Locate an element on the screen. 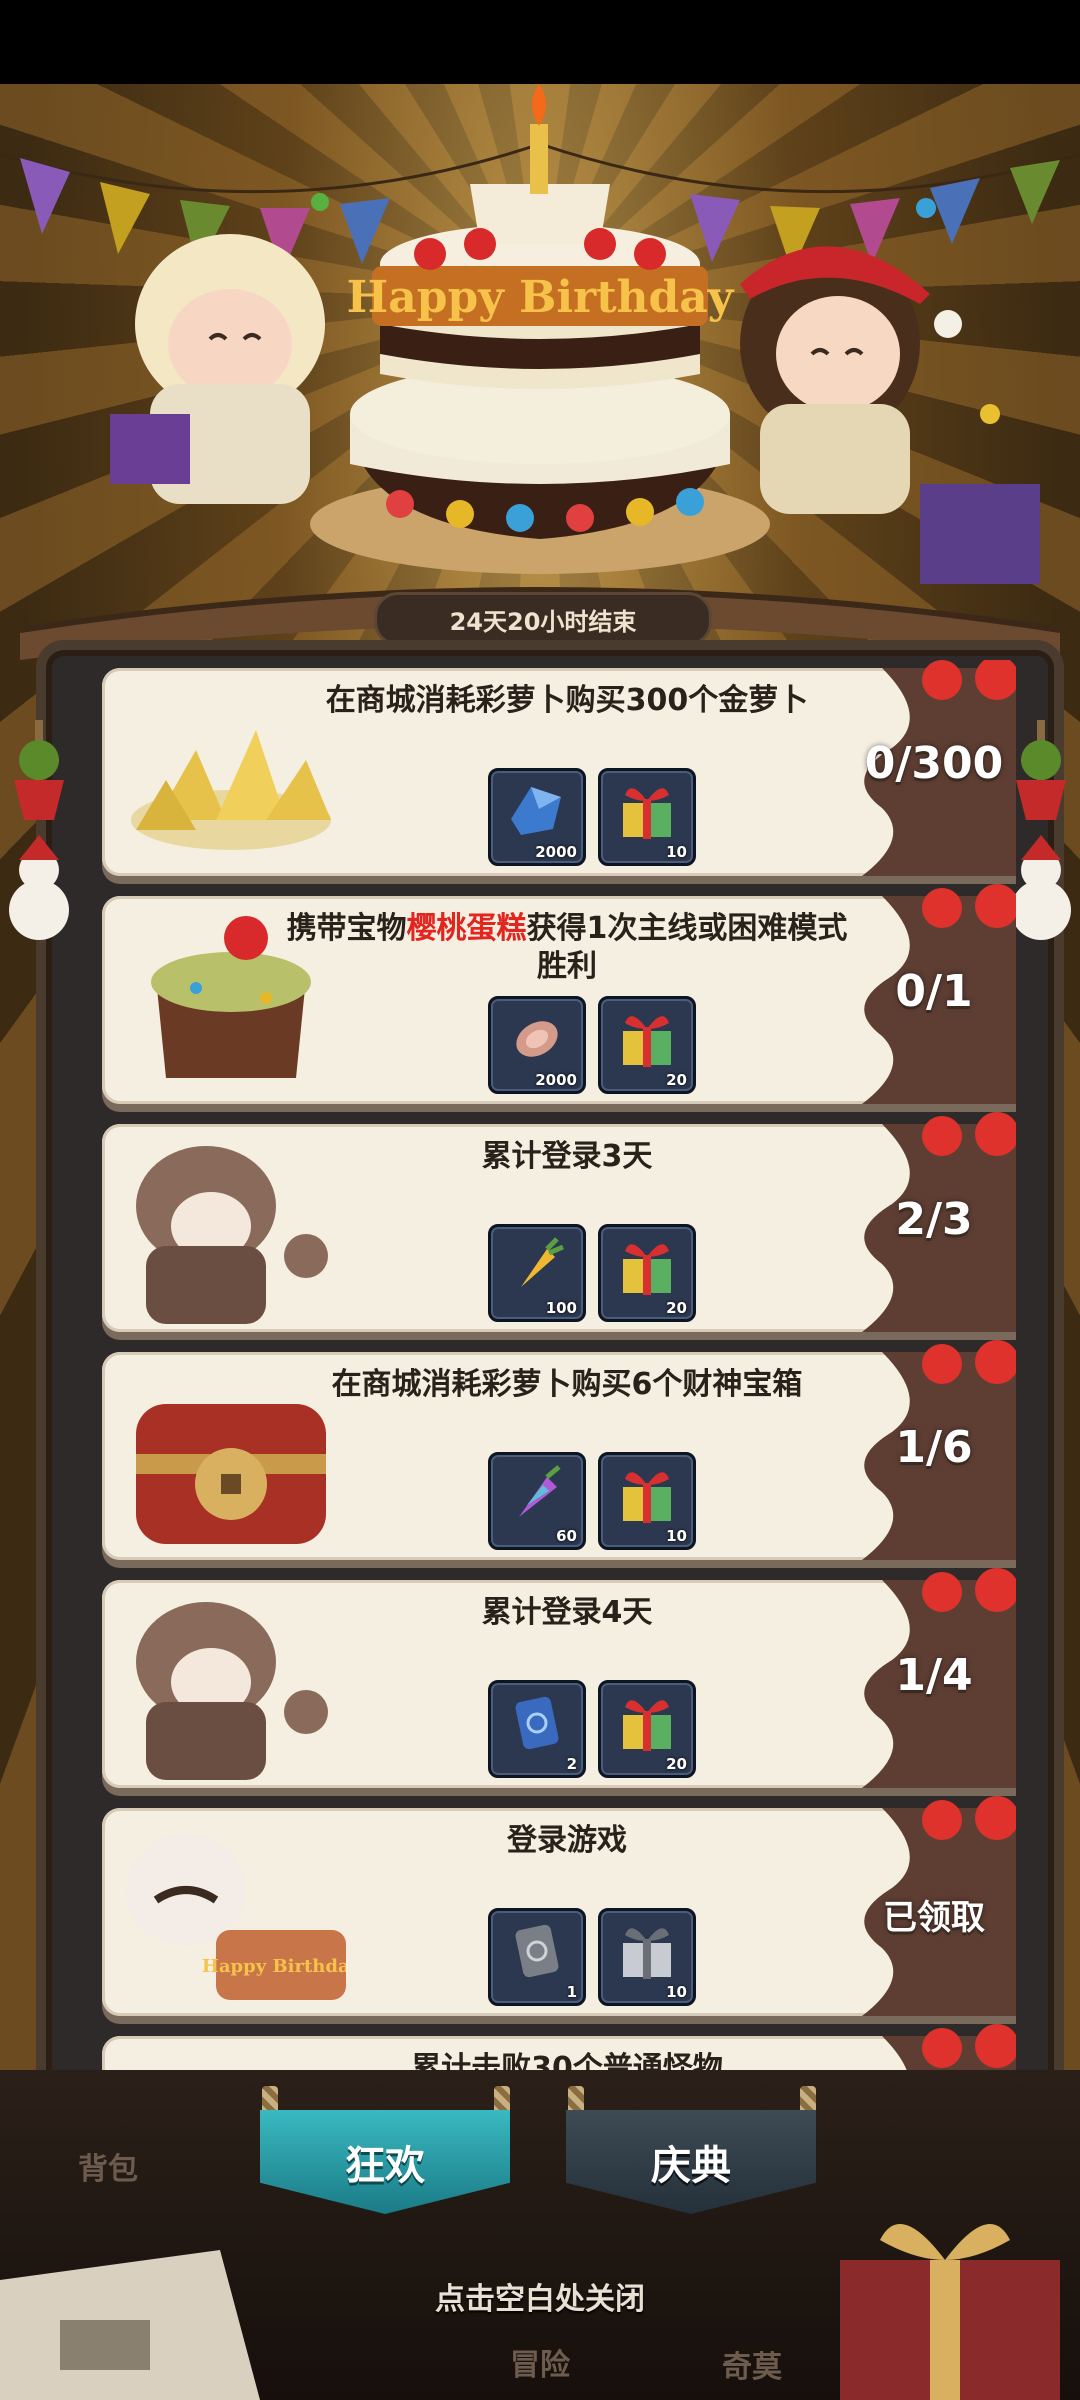 The width and height of the screenshot is (1080, 2400). task-title: 登录游戏 is located at coordinates (567, 1840).